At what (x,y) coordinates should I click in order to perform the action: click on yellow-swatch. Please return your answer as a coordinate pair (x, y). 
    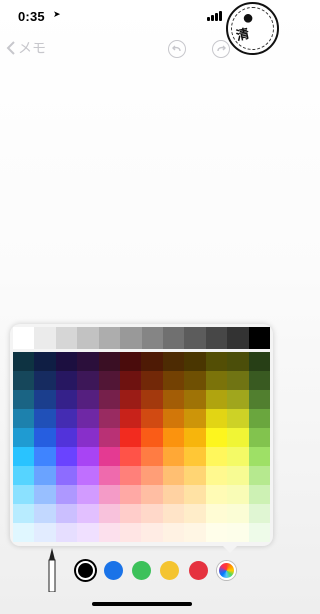
    Looking at the image, I should click on (169, 570).